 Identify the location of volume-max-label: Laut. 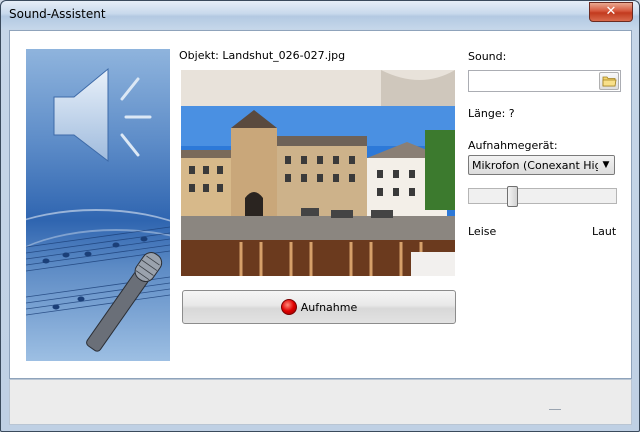
(604, 231).